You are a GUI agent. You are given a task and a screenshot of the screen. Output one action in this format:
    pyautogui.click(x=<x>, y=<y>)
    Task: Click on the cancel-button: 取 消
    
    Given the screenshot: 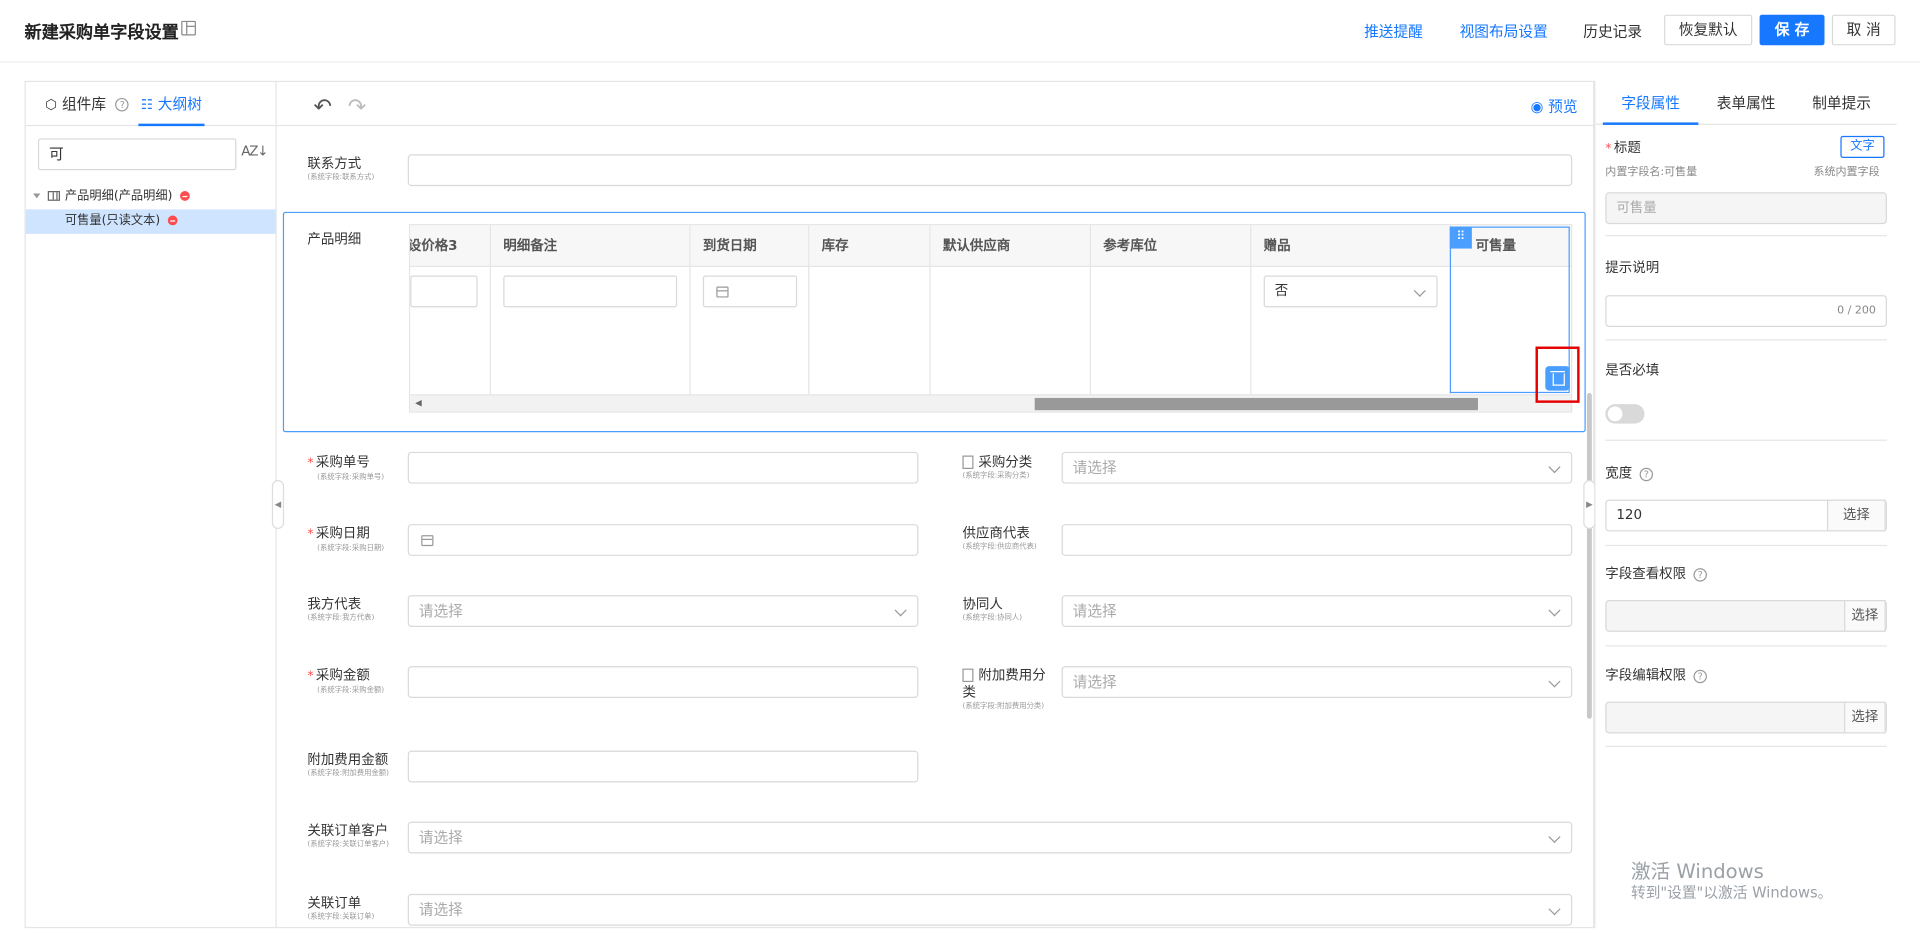 What is the action you would take?
    pyautogui.click(x=1863, y=30)
    